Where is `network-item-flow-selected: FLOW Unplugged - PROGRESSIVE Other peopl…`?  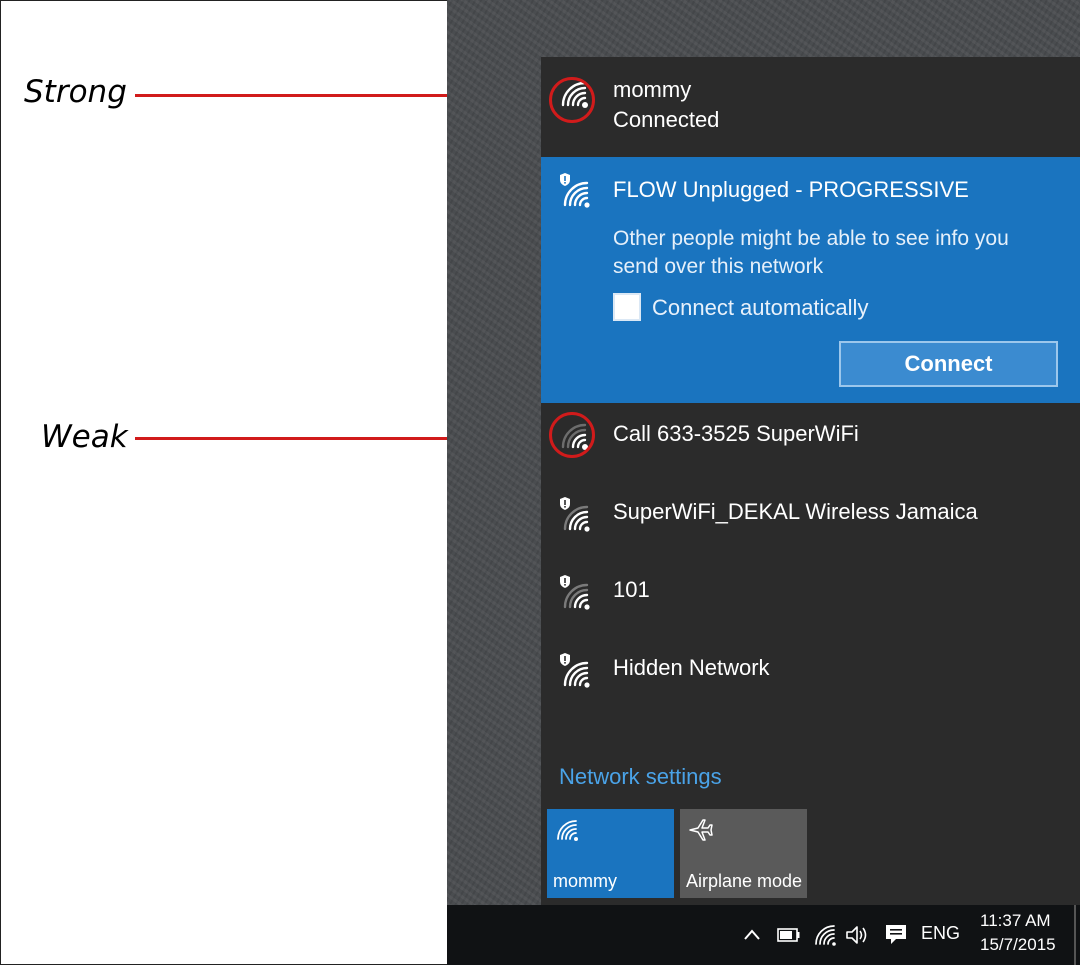 network-item-flow-selected: FLOW Unplugged - PROGRESSIVE Other peopl… is located at coordinates (810, 280).